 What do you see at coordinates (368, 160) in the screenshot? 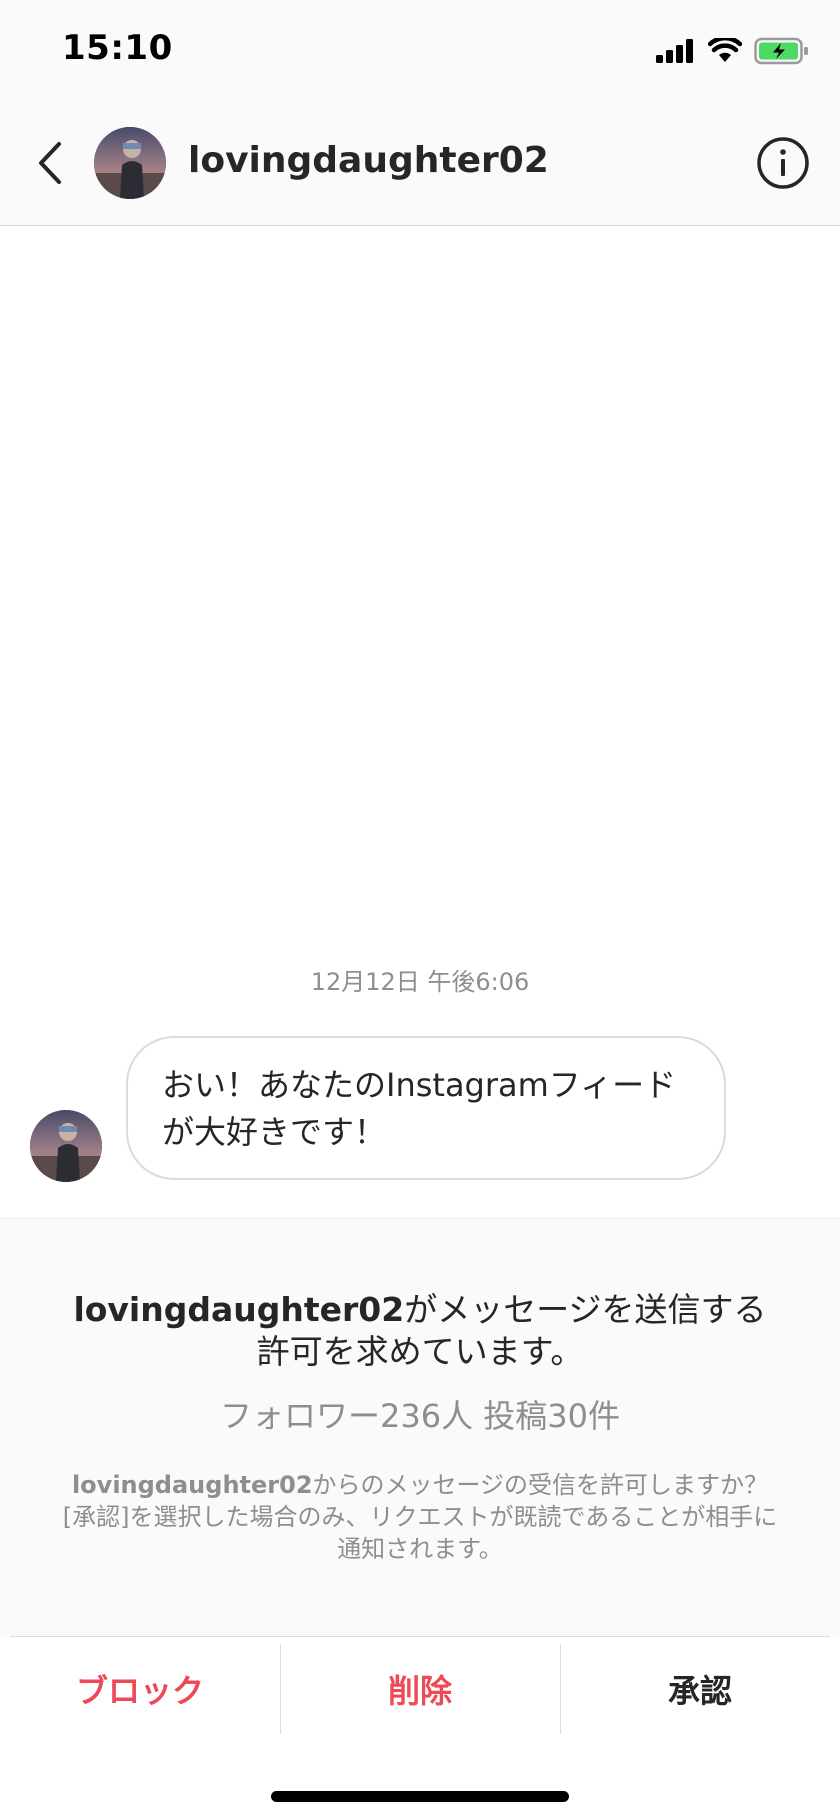
I see `header-username: lovingdaughter02` at bounding box center [368, 160].